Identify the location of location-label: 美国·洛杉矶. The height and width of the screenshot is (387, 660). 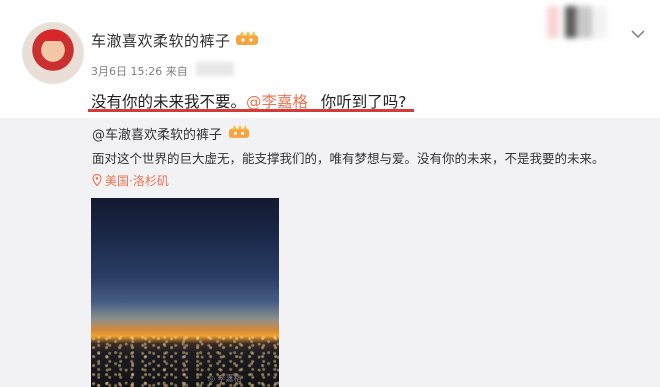
(137, 181).